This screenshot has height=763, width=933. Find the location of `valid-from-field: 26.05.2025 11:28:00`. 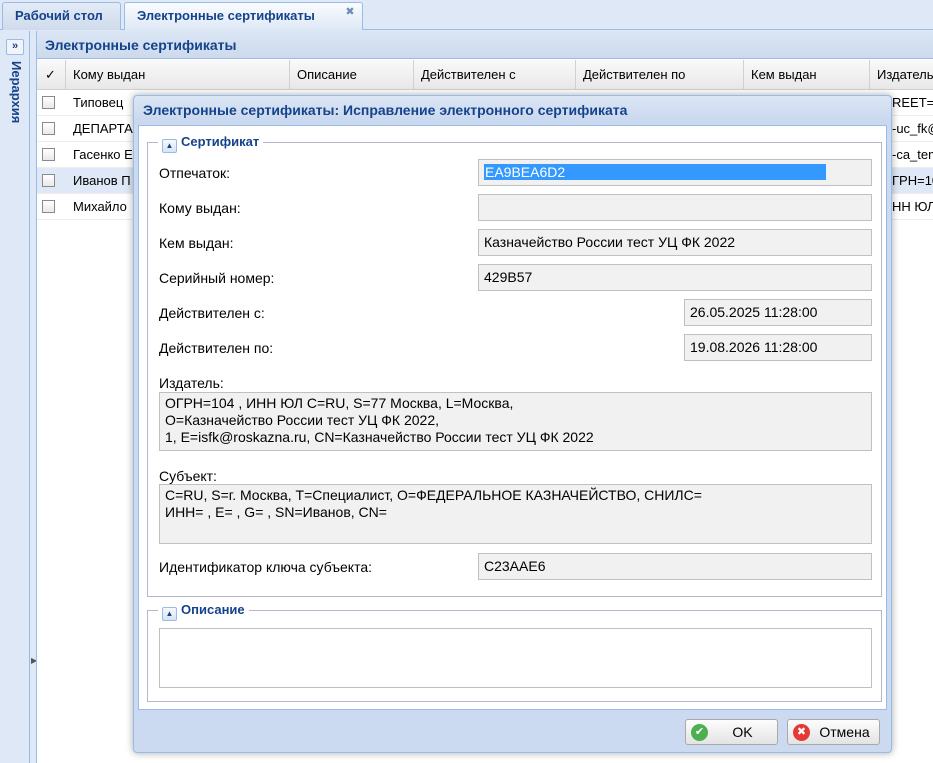

valid-from-field: 26.05.2025 11:28:00 is located at coordinates (778, 312).